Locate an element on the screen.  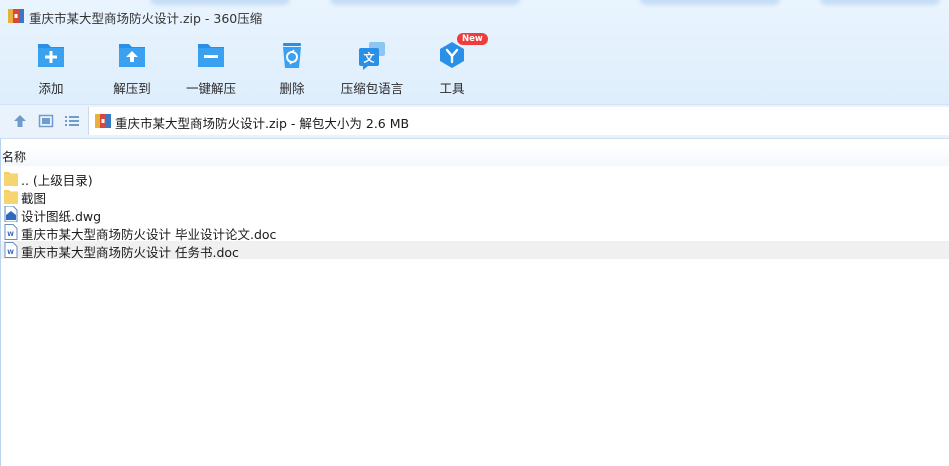
extract-to-label: 解压到 is located at coordinates (132, 88).